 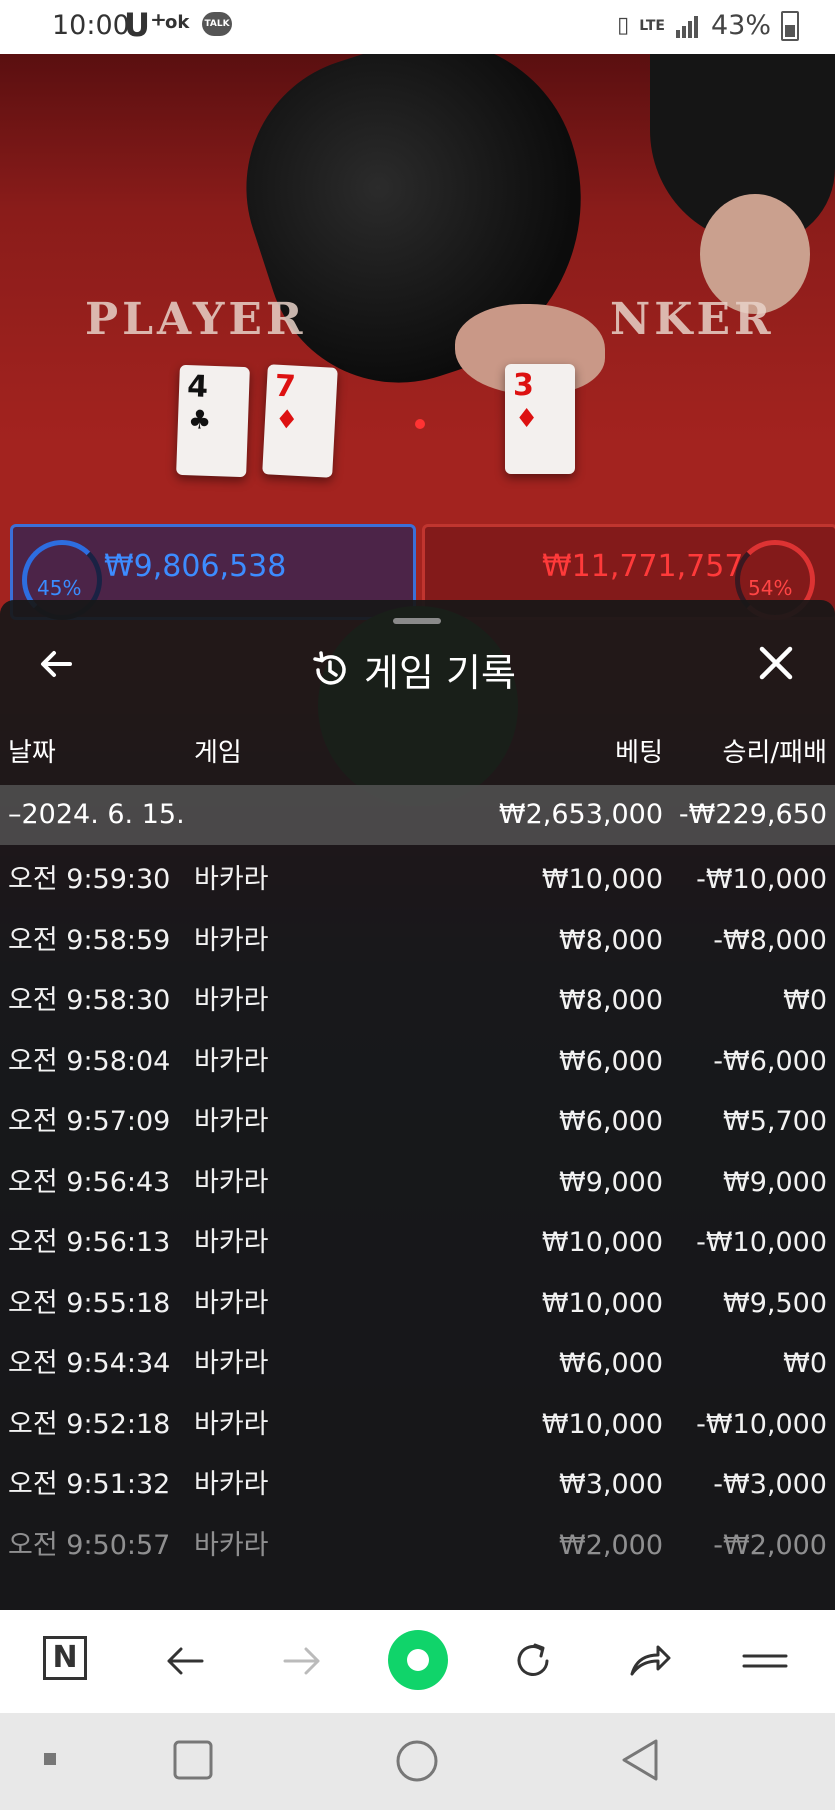 What do you see at coordinates (417, 621) in the screenshot?
I see `drag-handle` at bounding box center [417, 621].